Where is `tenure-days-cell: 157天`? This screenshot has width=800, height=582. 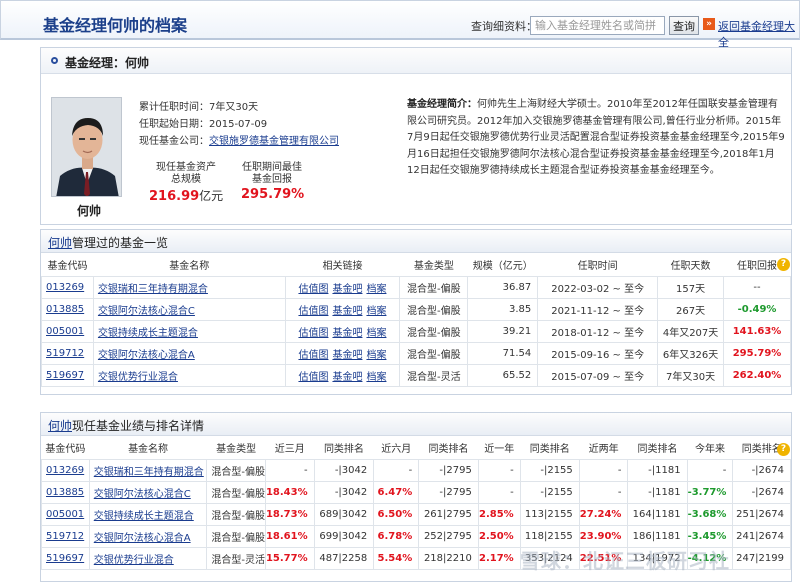 tenure-days-cell: 157天 is located at coordinates (691, 287).